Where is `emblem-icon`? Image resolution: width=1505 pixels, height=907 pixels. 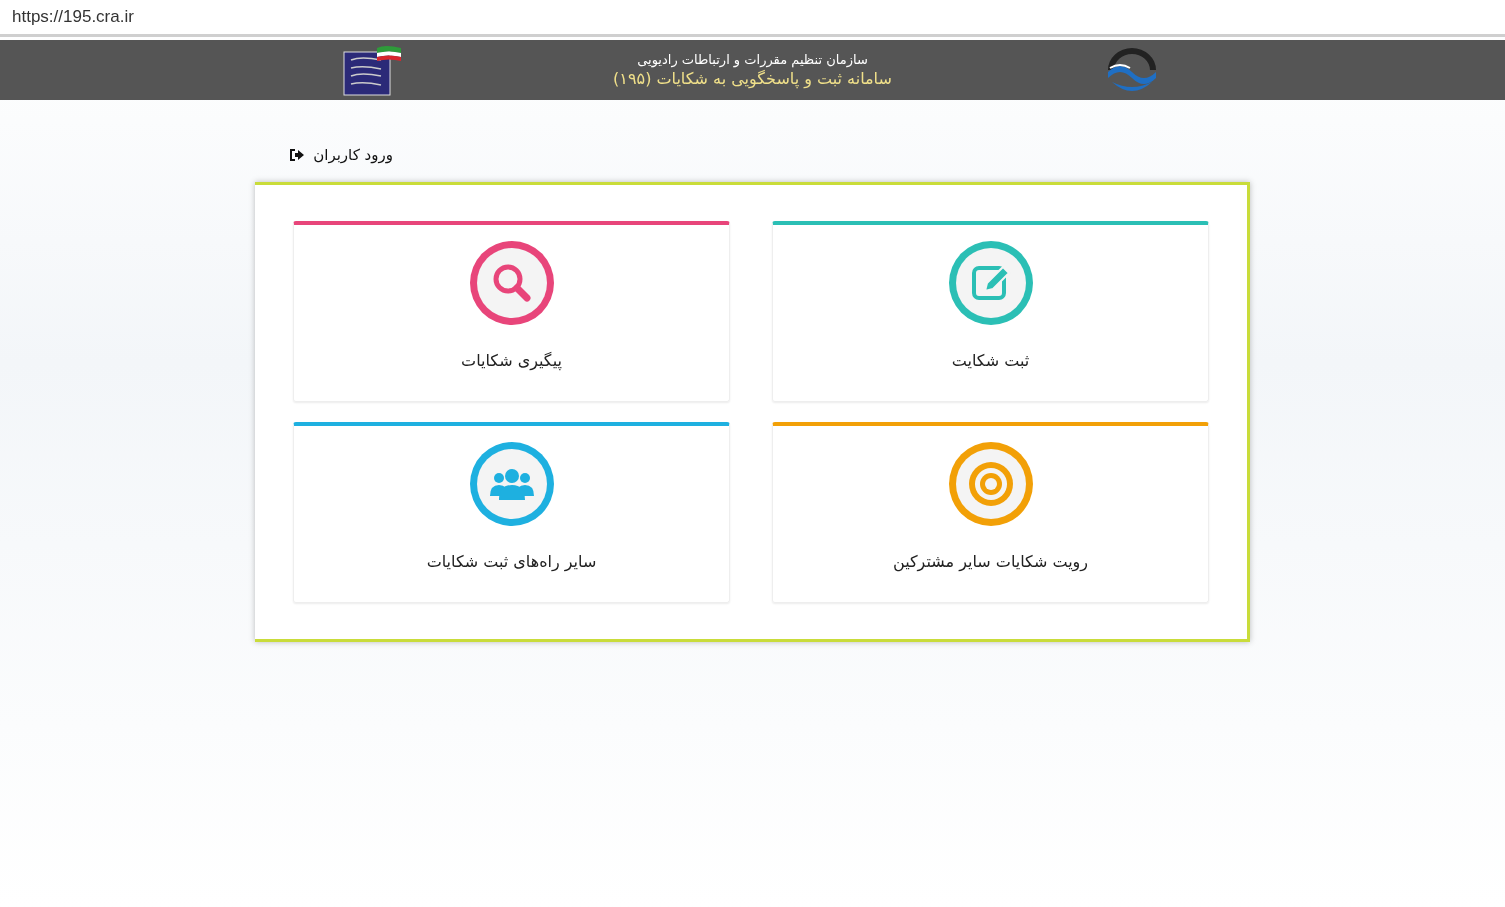 emblem-icon is located at coordinates (372, 70).